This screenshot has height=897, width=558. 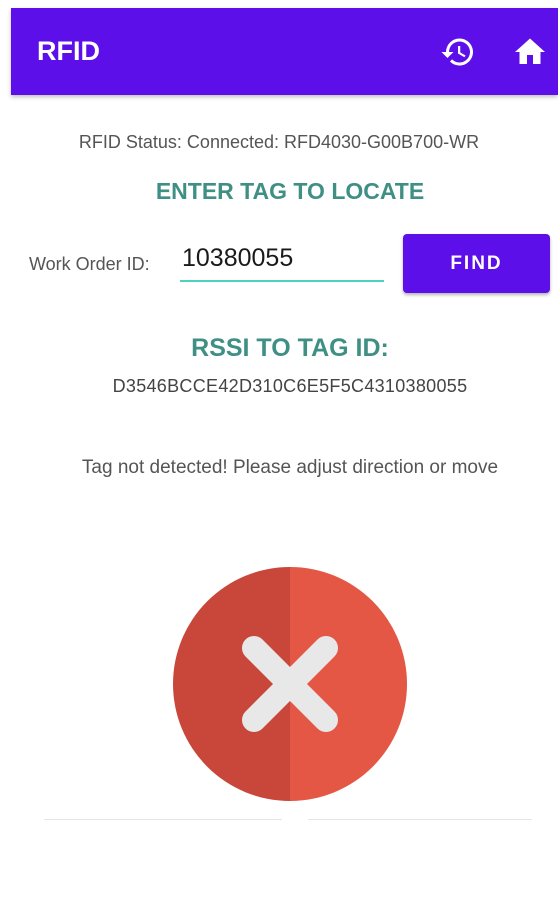 I want to click on bottom-divider-left, so click(x=163, y=819).